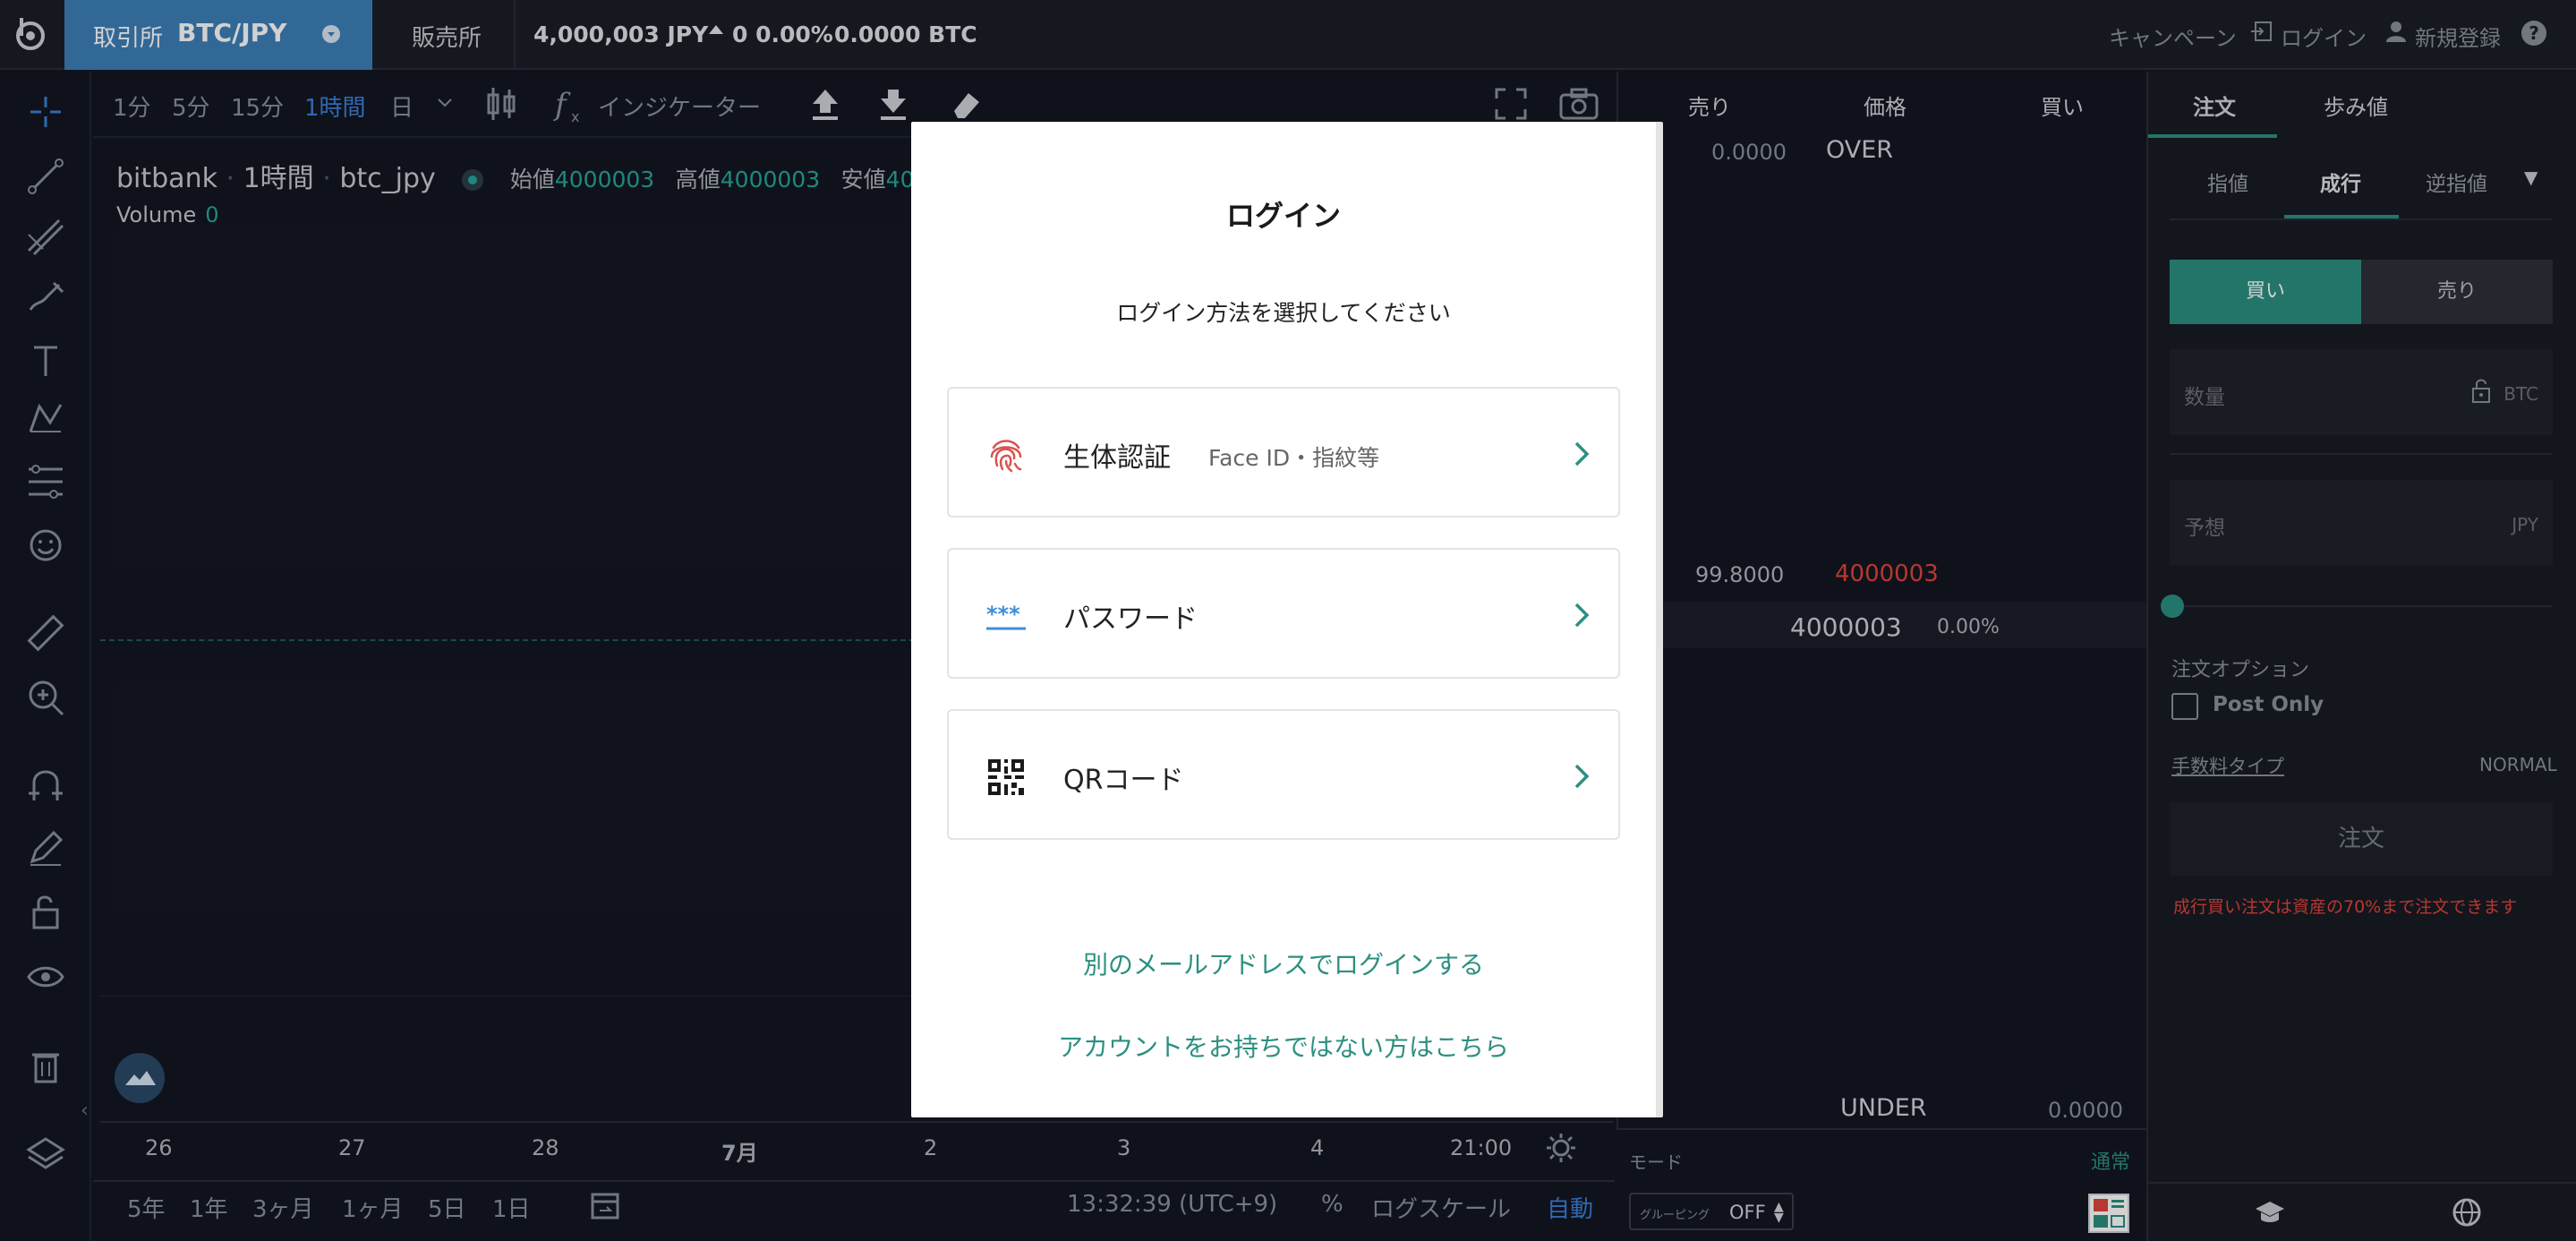 The image size is (2576, 1241). What do you see at coordinates (1283, 1046) in the screenshot?
I see `no-account-link: アカウントをお持ちではない方はこちら` at bounding box center [1283, 1046].